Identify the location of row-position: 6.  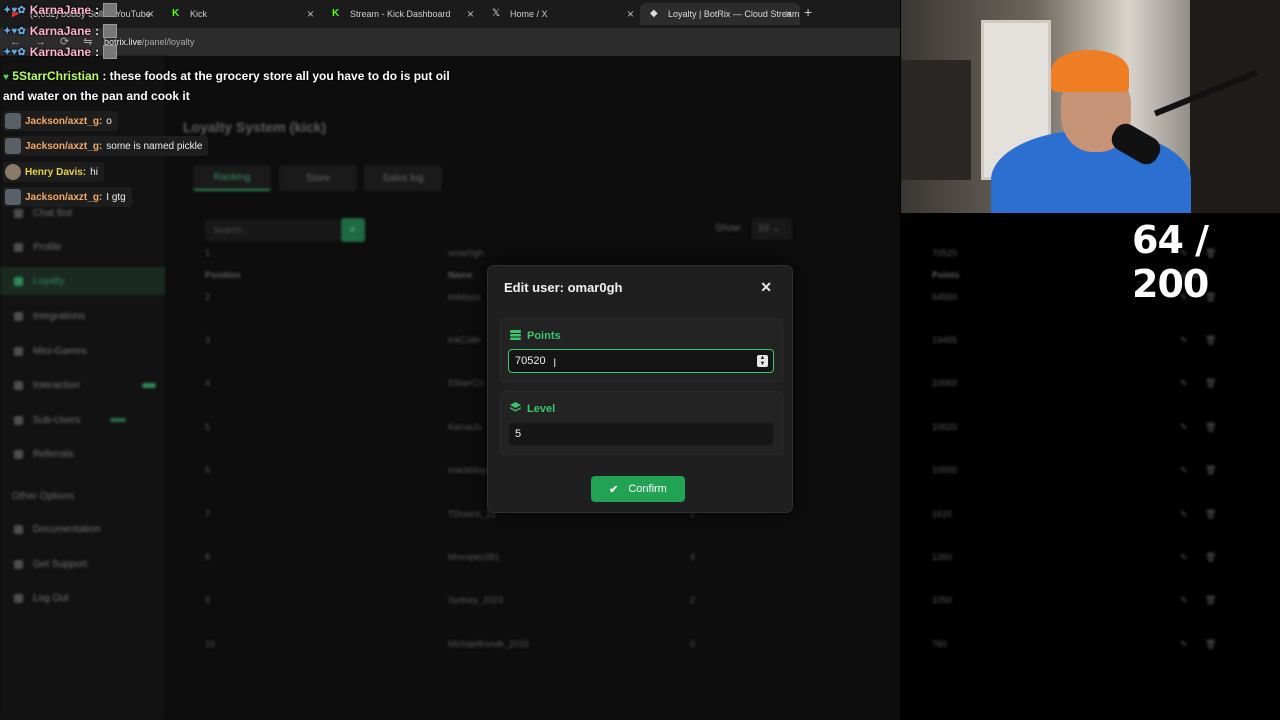
(208, 470).